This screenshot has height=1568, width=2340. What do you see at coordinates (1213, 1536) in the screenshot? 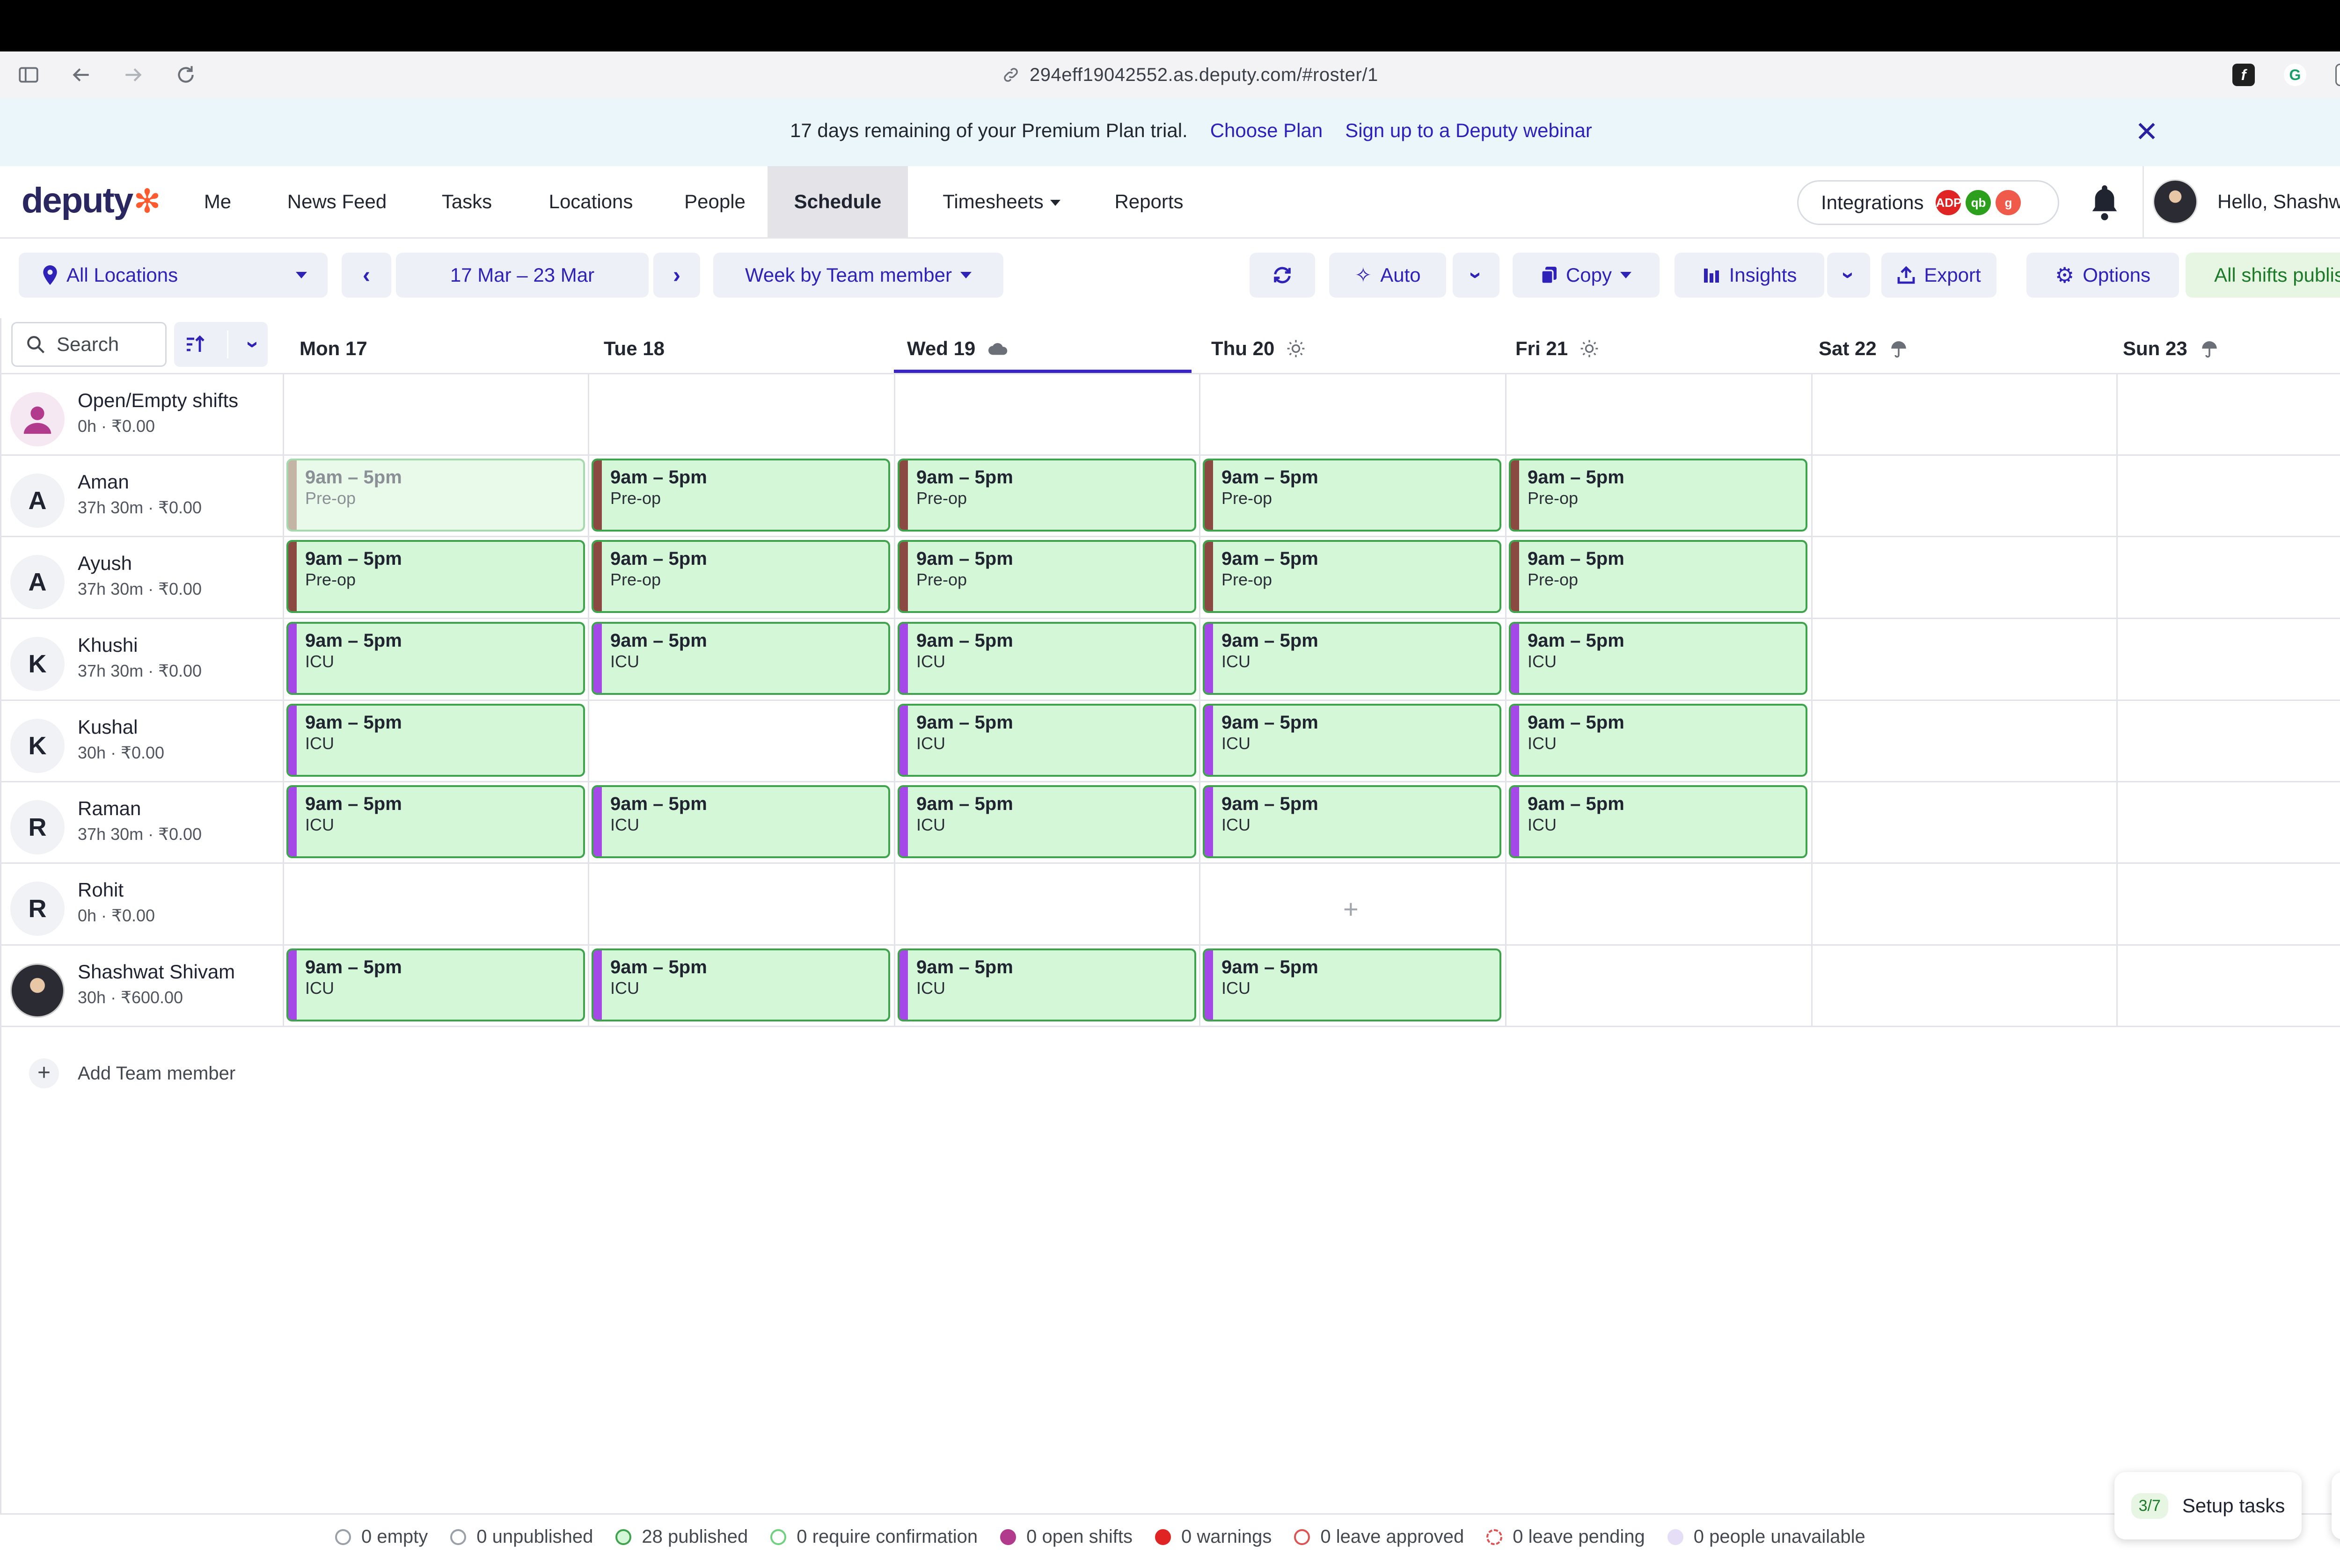
I see `legend-item: 0 warnings` at bounding box center [1213, 1536].